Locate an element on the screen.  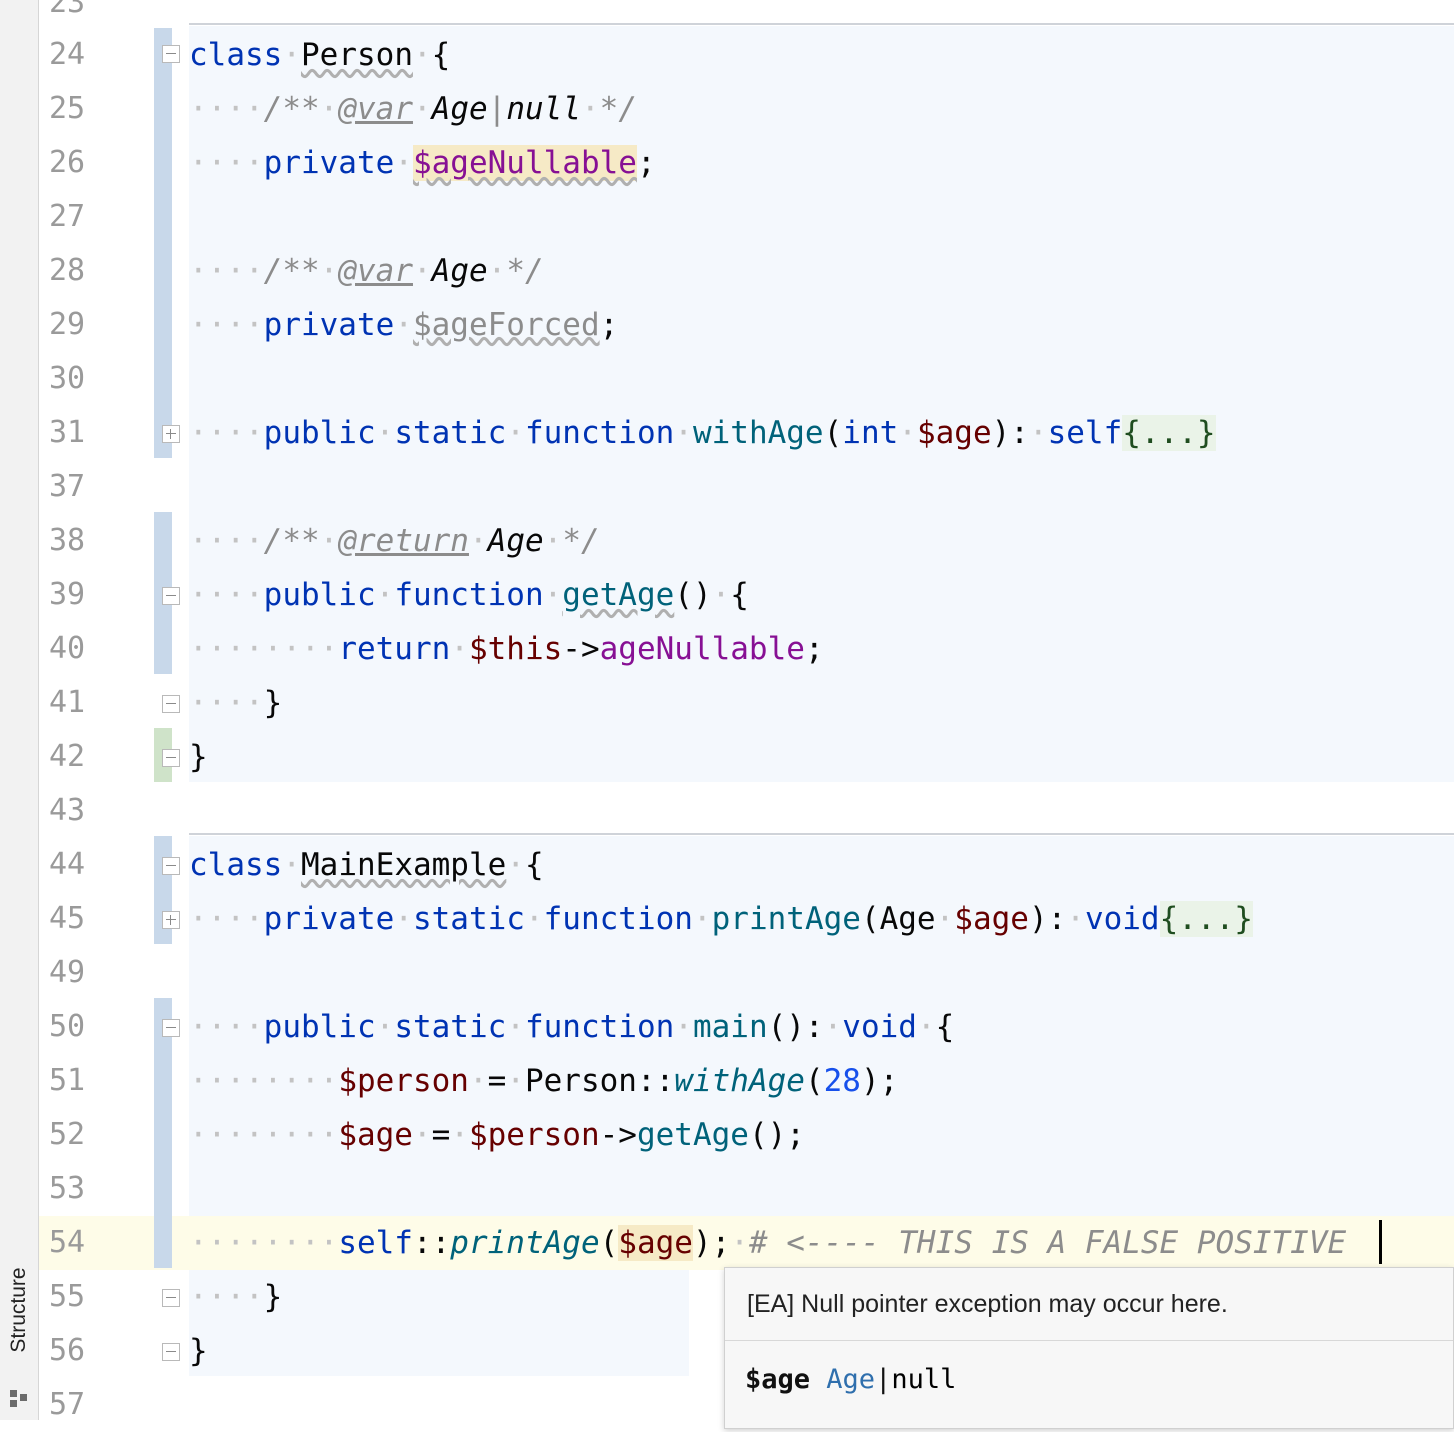
code-line-38: ····/**·@return·Age·*/ is located at coordinates (394, 541).